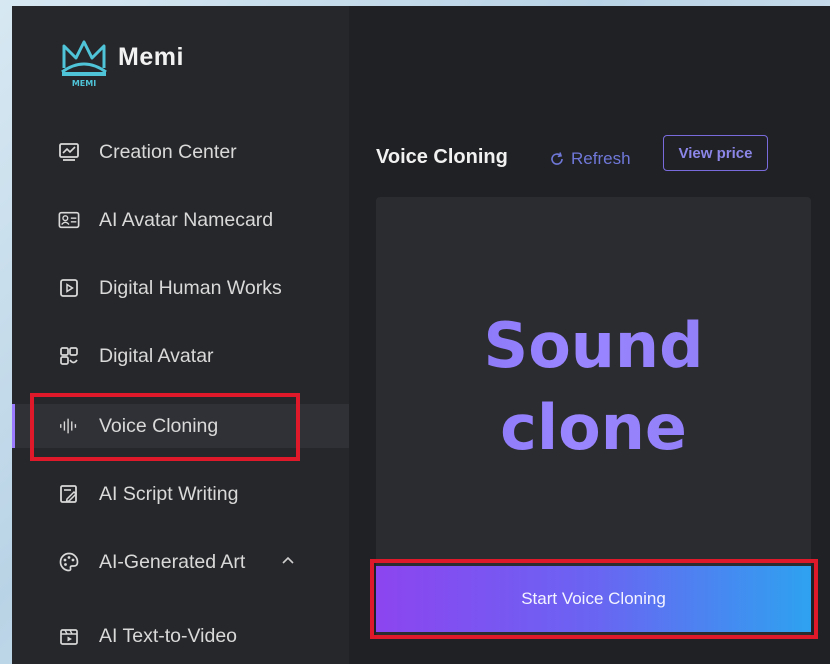  I want to click on sidebar-item-digital-avatar: Digital Avatar, so click(180, 356).